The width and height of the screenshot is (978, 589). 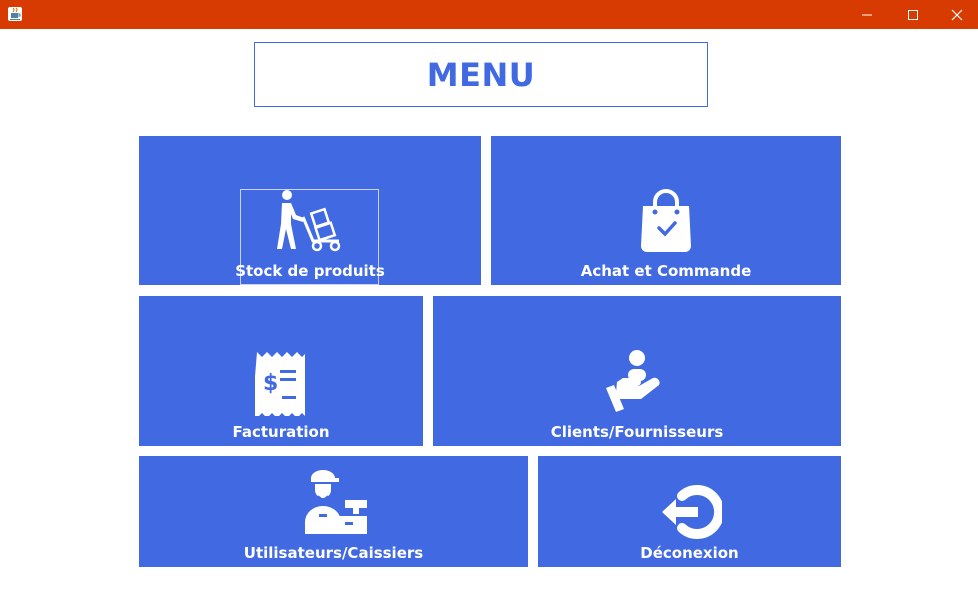 I want to click on minimize-button, so click(x=867, y=14).